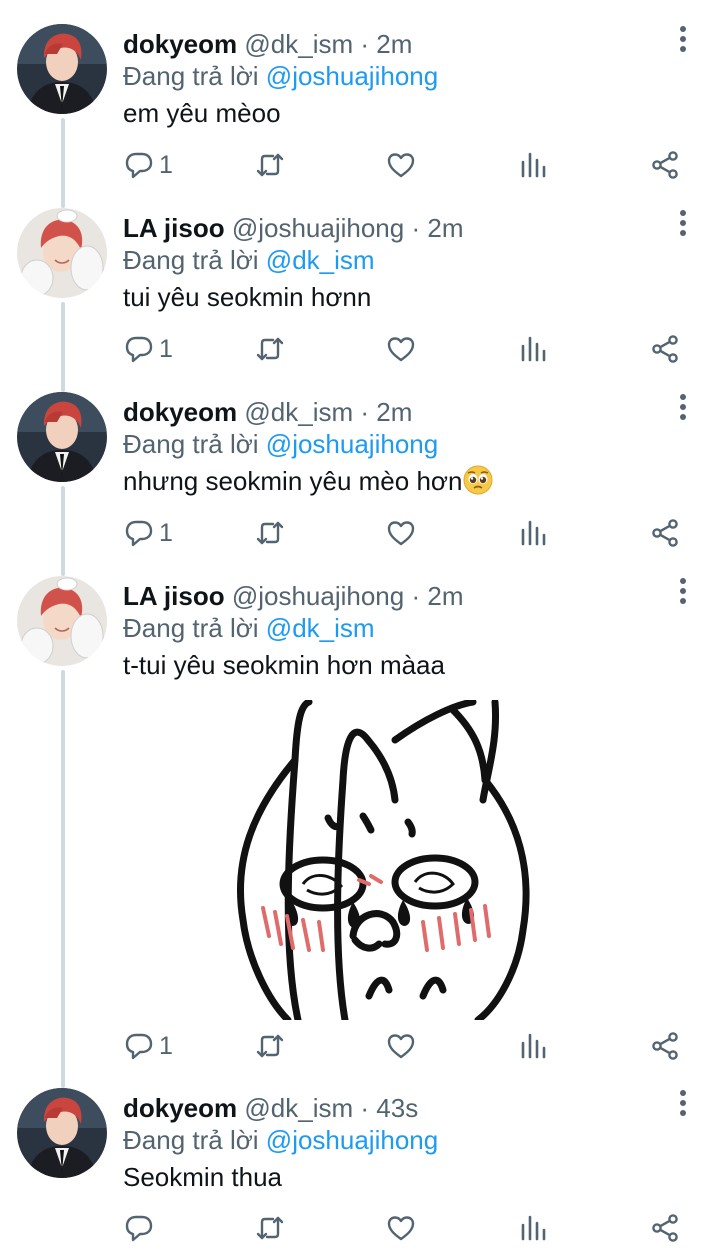 This screenshot has width=720, height=1254. What do you see at coordinates (247, 297) in the screenshot?
I see `tweet-text: tui yêu seokmin hơnn` at bounding box center [247, 297].